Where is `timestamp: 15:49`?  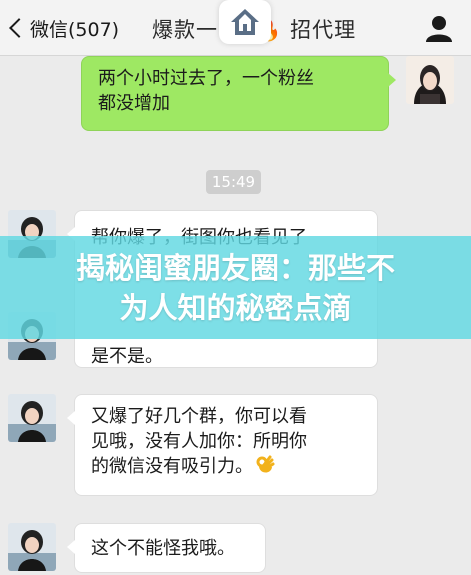
timestamp: 15:49 is located at coordinates (233, 182).